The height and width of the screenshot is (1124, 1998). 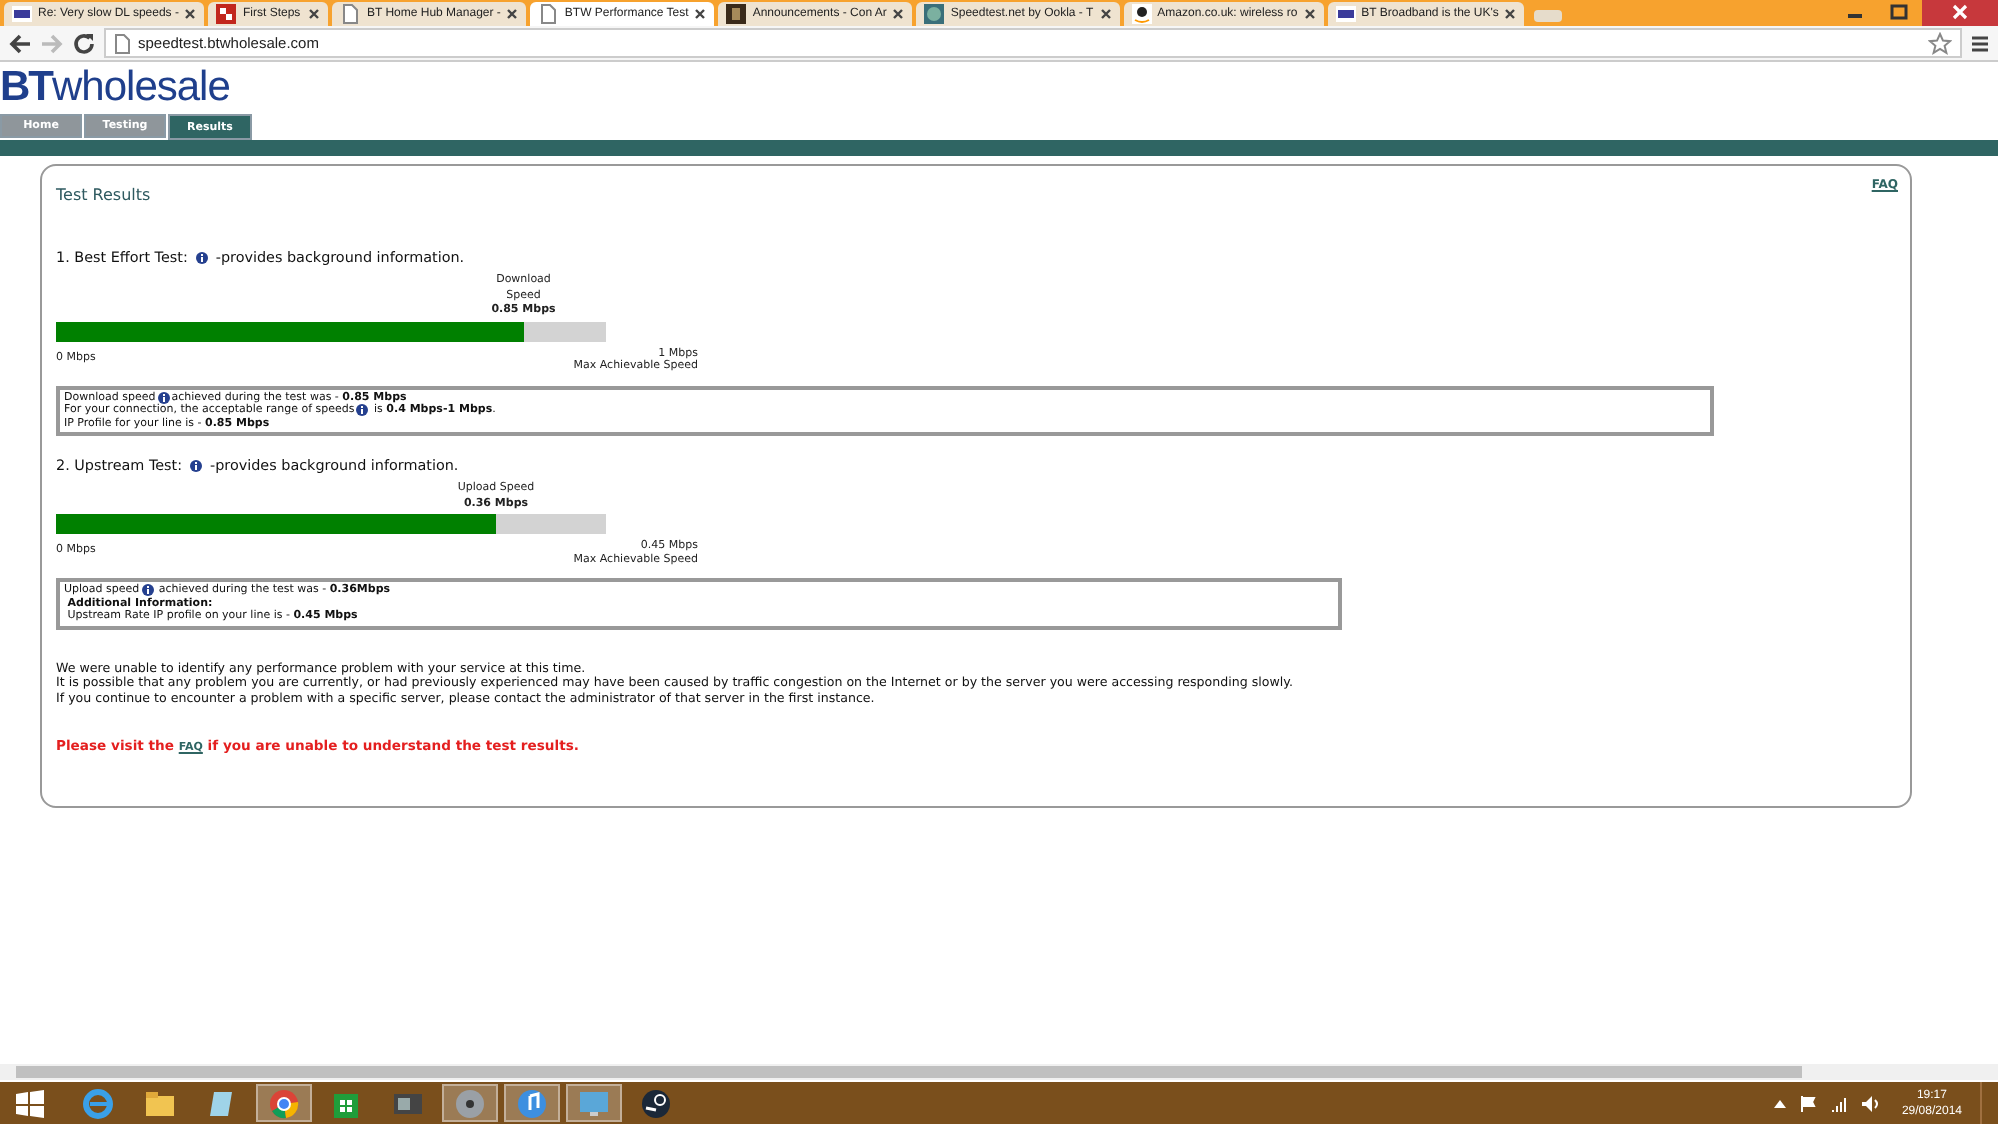 I want to click on chevron-up-icon, so click(x=1779, y=1103).